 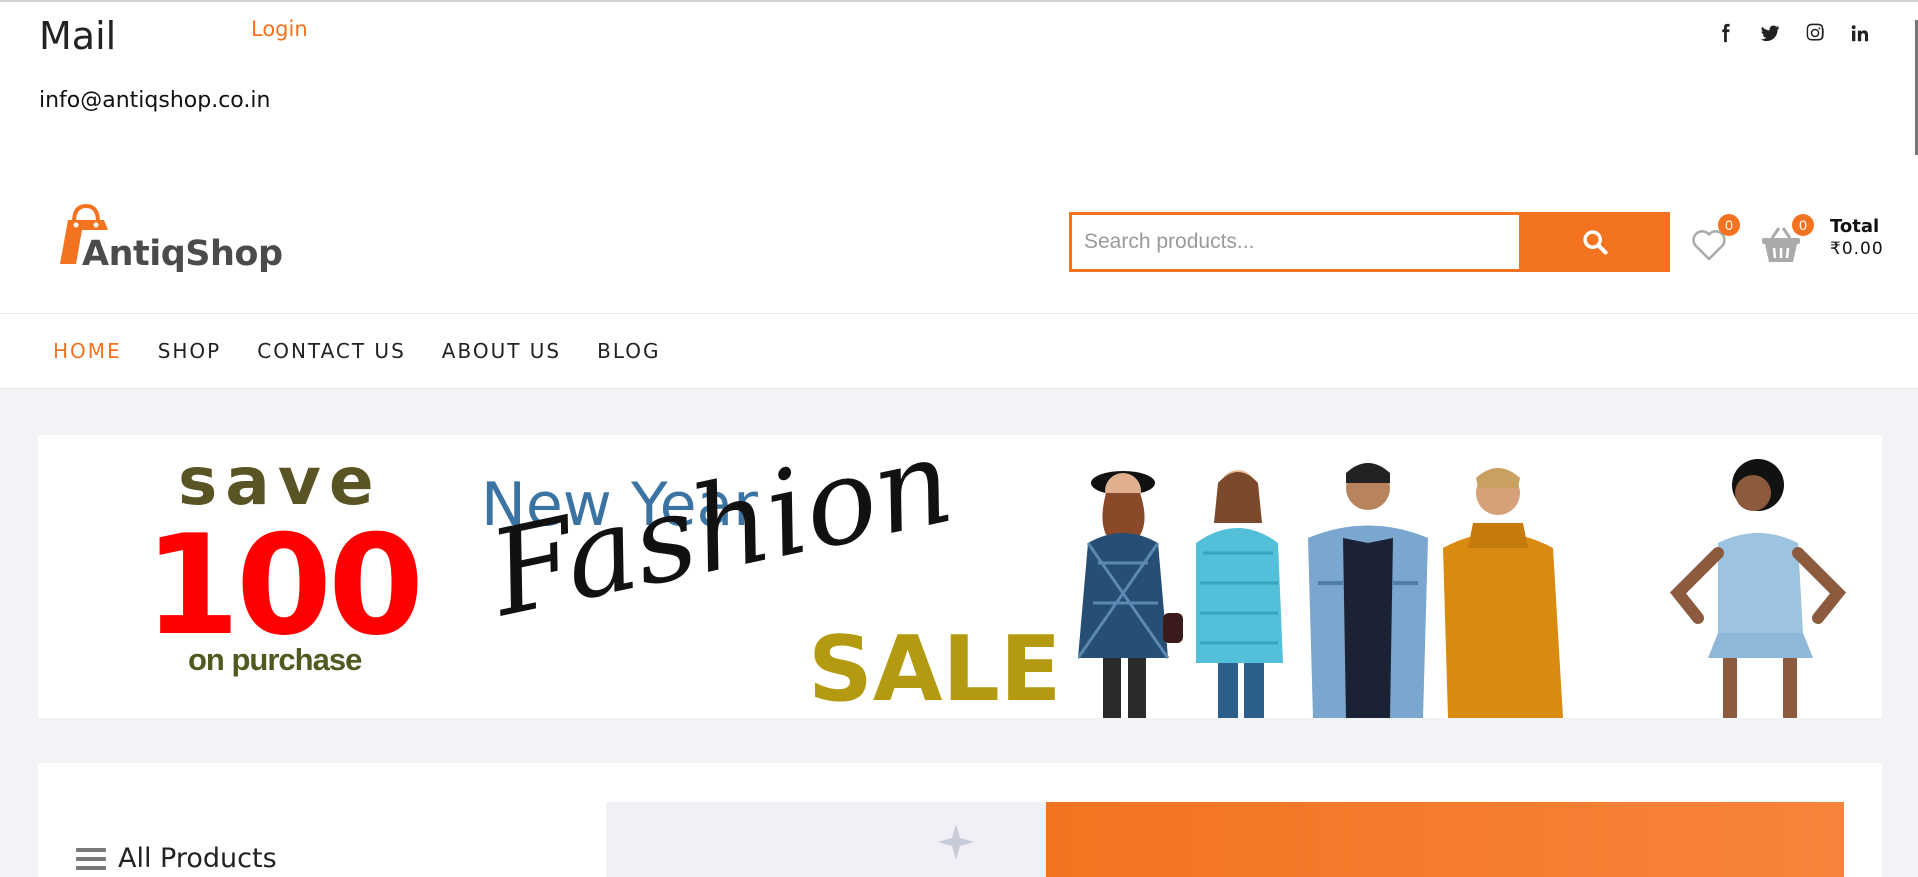 What do you see at coordinates (197, 858) in the screenshot?
I see `all-products-label: All Products` at bounding box center [197, 858].